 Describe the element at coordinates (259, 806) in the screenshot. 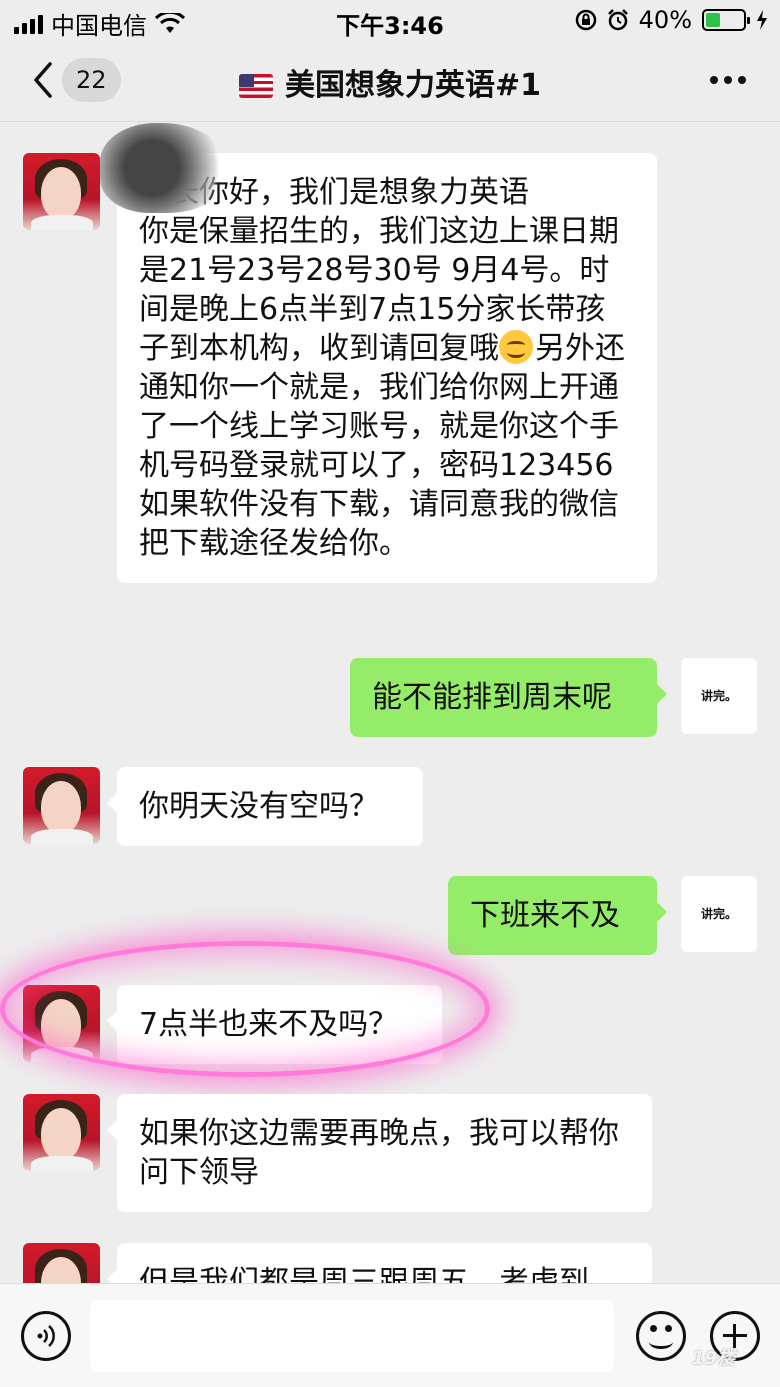

I see `message-text: 你明天没有空吗？` at that location.